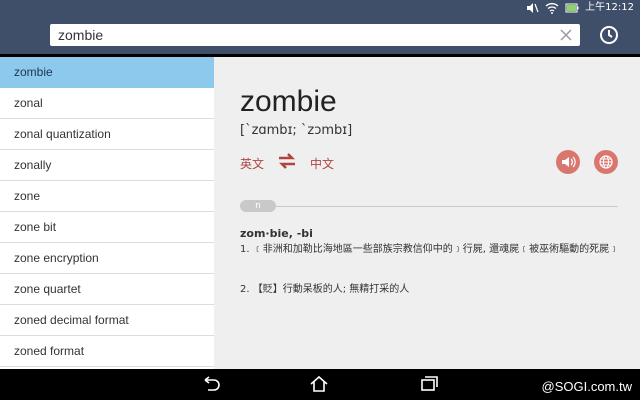 The image size is (640, 400). What do you see at coordinates (325, 289) in the screenshot?
I see `definition-2: 2. 【貶】行動呆板的人; 無精打采的人` at bounding box center [325, 289].